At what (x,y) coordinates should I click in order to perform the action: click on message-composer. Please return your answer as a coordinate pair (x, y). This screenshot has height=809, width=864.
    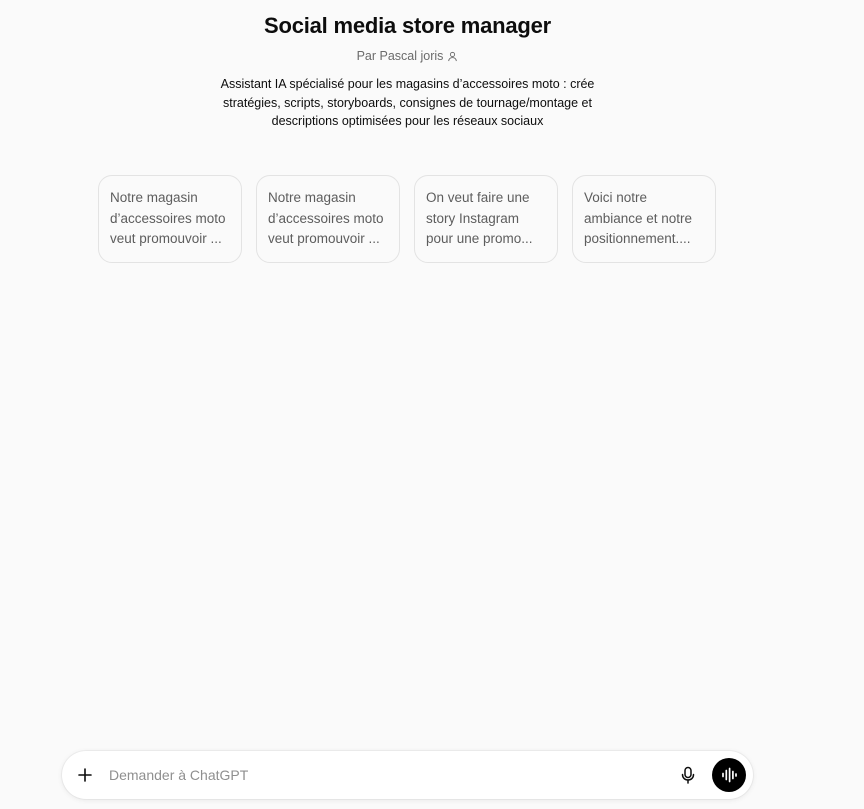
    Looking at the image, I should click on (407, 775).